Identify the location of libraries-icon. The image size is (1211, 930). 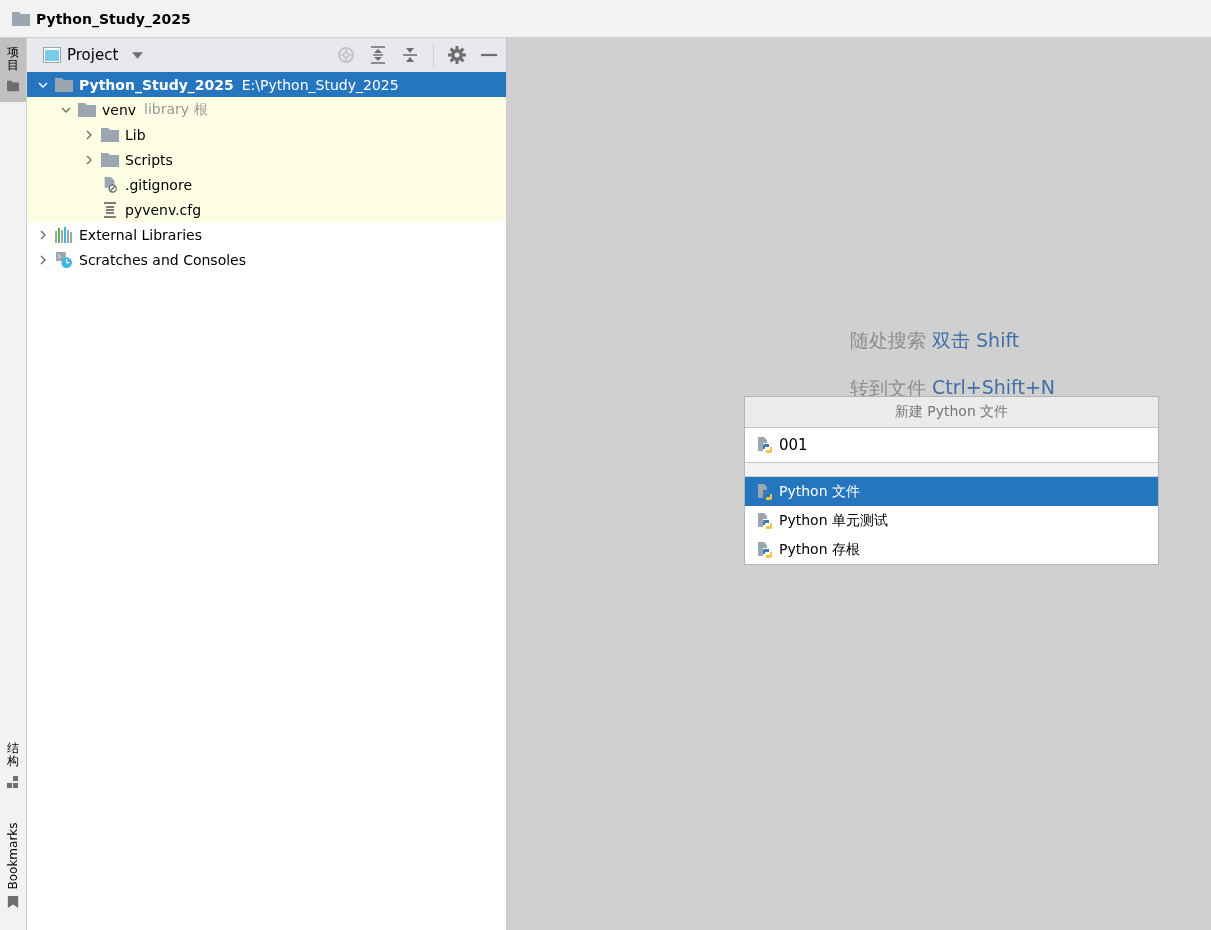
(64, 234).